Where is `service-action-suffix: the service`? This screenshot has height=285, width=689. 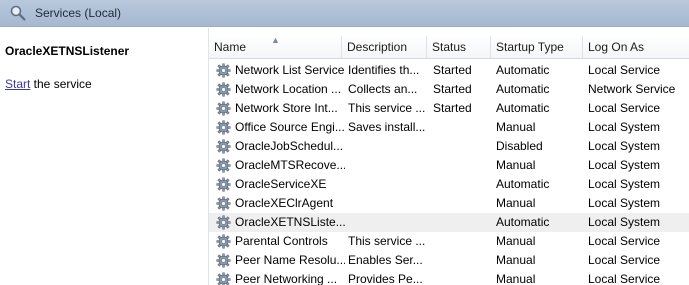 service-action-suffix: the service is located at coordinates (61, 84).